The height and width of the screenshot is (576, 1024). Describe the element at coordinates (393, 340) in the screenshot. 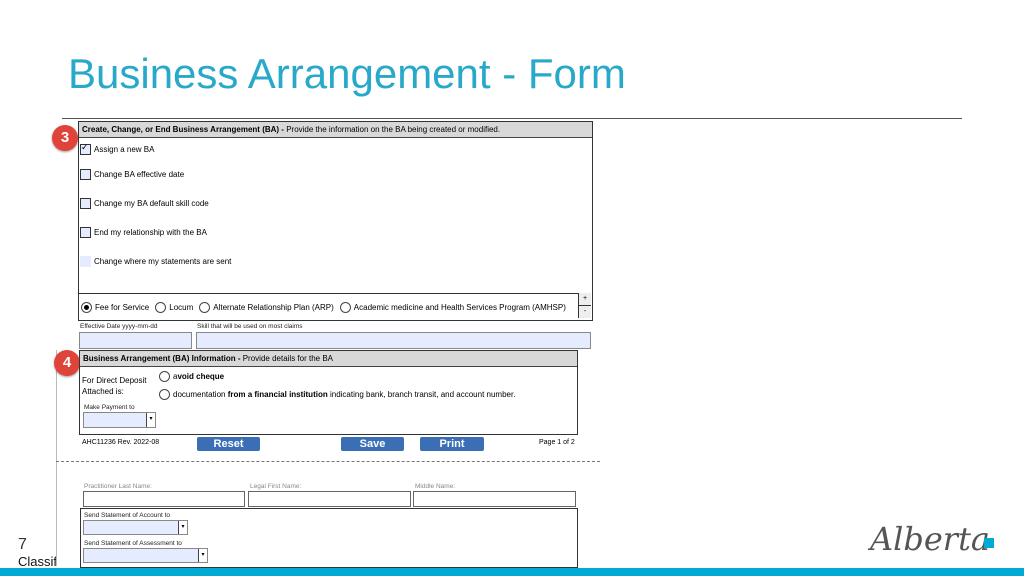

I see `skill-field` at that location.